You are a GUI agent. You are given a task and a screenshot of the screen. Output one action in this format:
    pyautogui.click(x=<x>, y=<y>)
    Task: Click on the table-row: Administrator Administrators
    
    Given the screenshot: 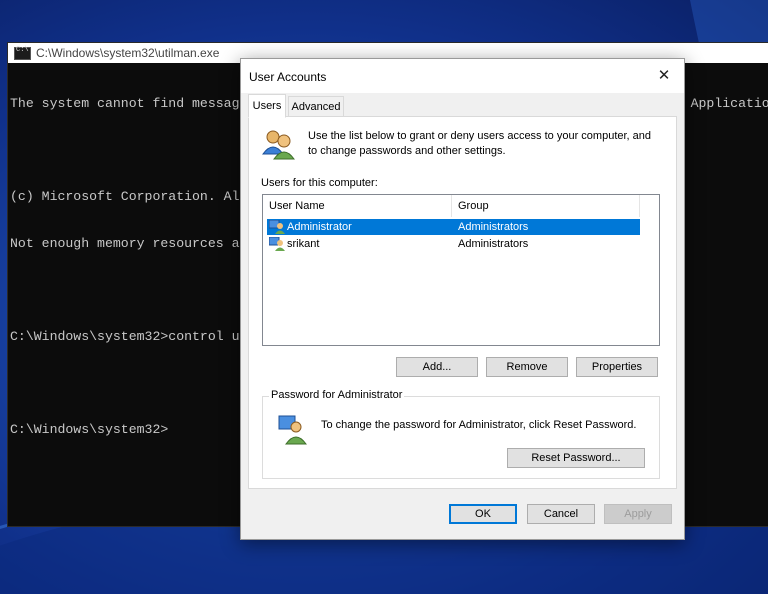 What is the action you would take?
    pyautogui.click(x=453, y=227)
    